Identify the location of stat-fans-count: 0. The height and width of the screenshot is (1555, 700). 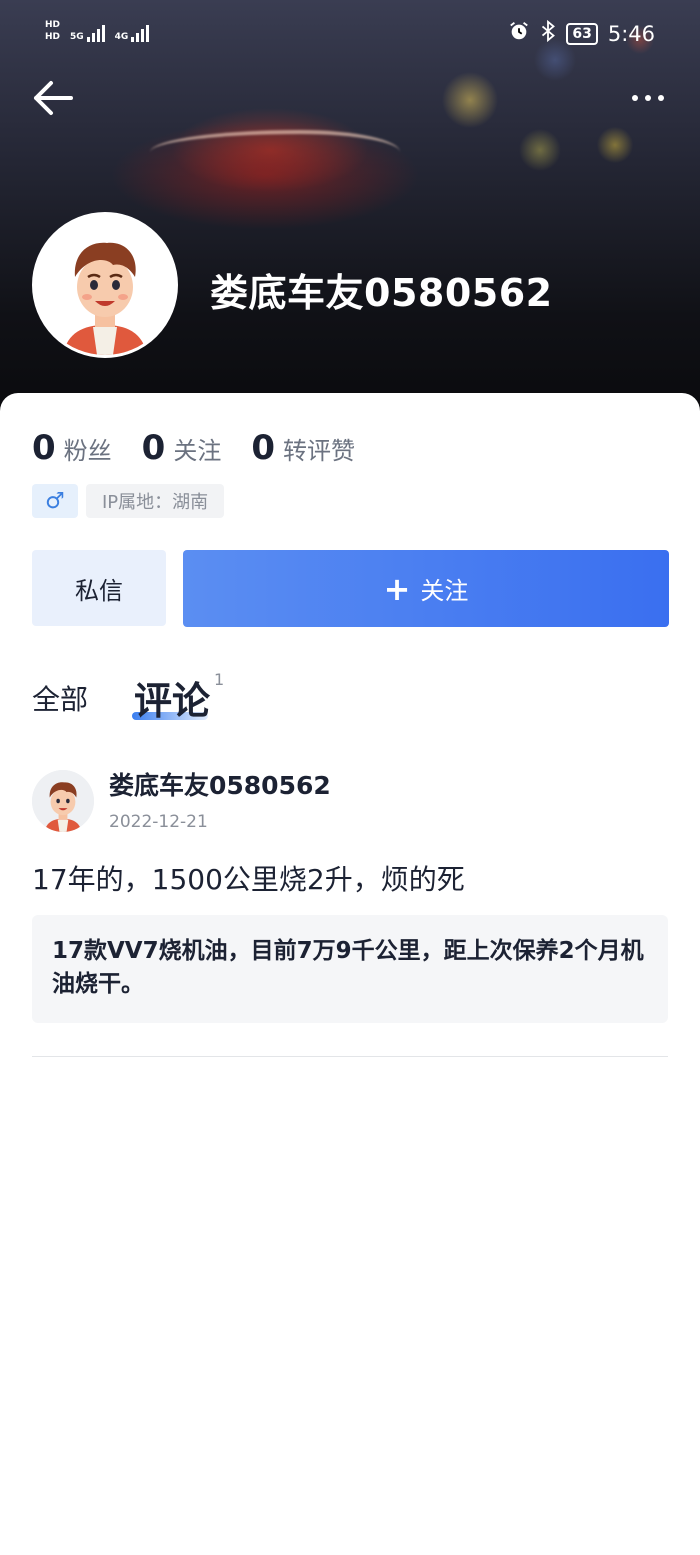
(44, 448).